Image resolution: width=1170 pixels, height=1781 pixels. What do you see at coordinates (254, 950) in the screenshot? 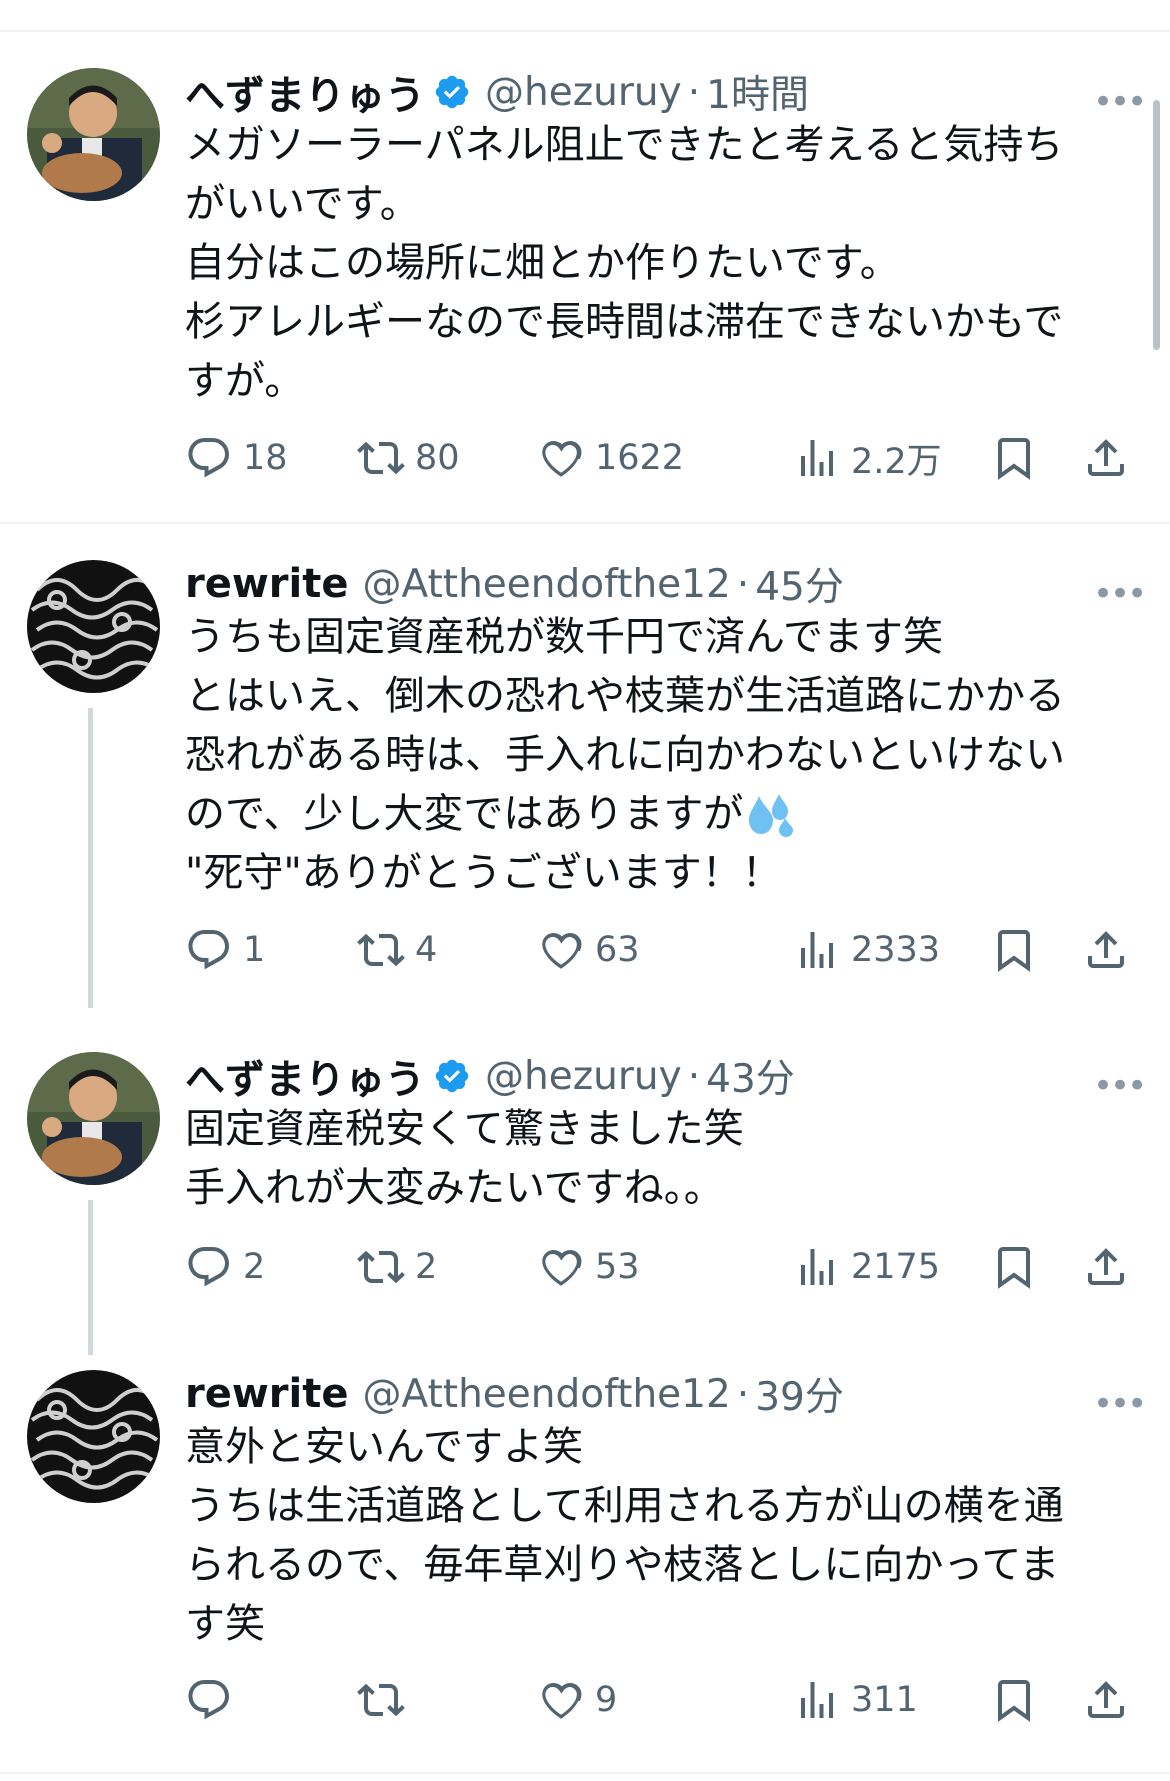
I see `reply-count: 1` at bounding box center [254, 950].